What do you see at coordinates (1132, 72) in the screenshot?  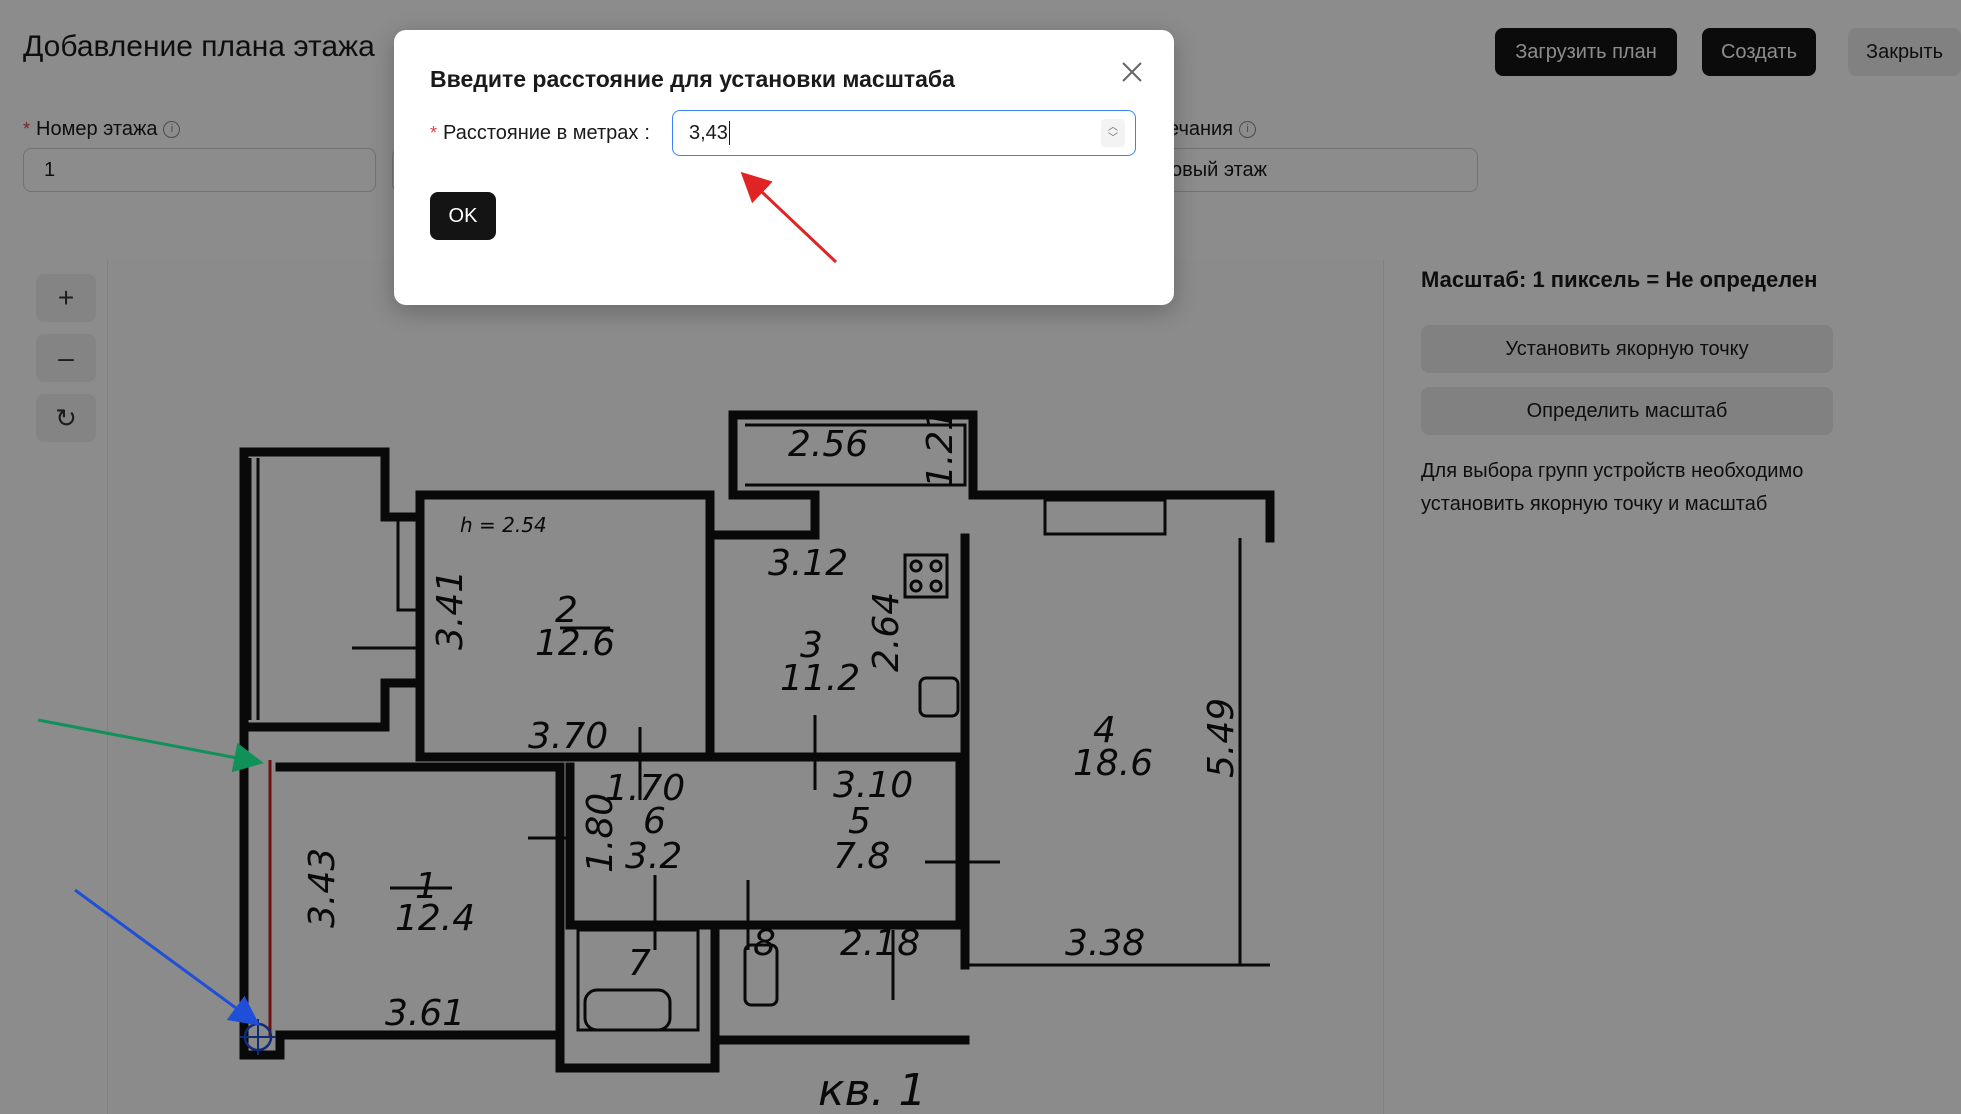 I see `close-icon` at bounding box center [1132, 72].